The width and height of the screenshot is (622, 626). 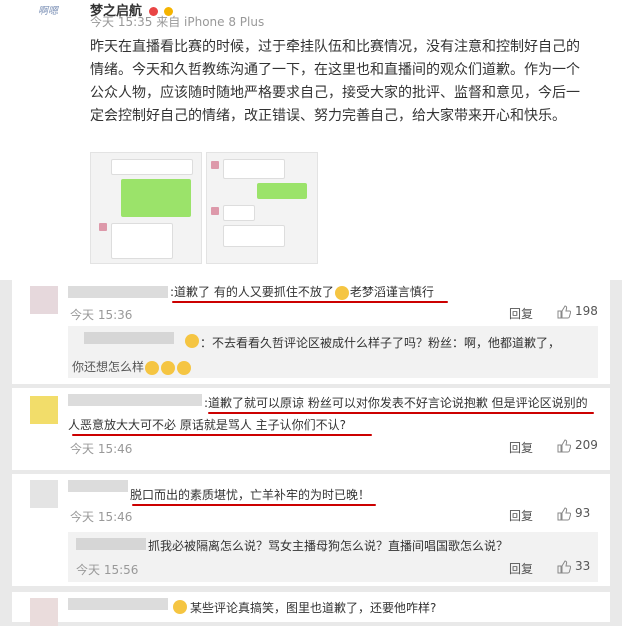 What do you see at coordinates (177, 22) in the screenshot?
I see `post-meta: 今天 15:35 来自 iPhone 8 Plus` at bounding box center [177, 22].